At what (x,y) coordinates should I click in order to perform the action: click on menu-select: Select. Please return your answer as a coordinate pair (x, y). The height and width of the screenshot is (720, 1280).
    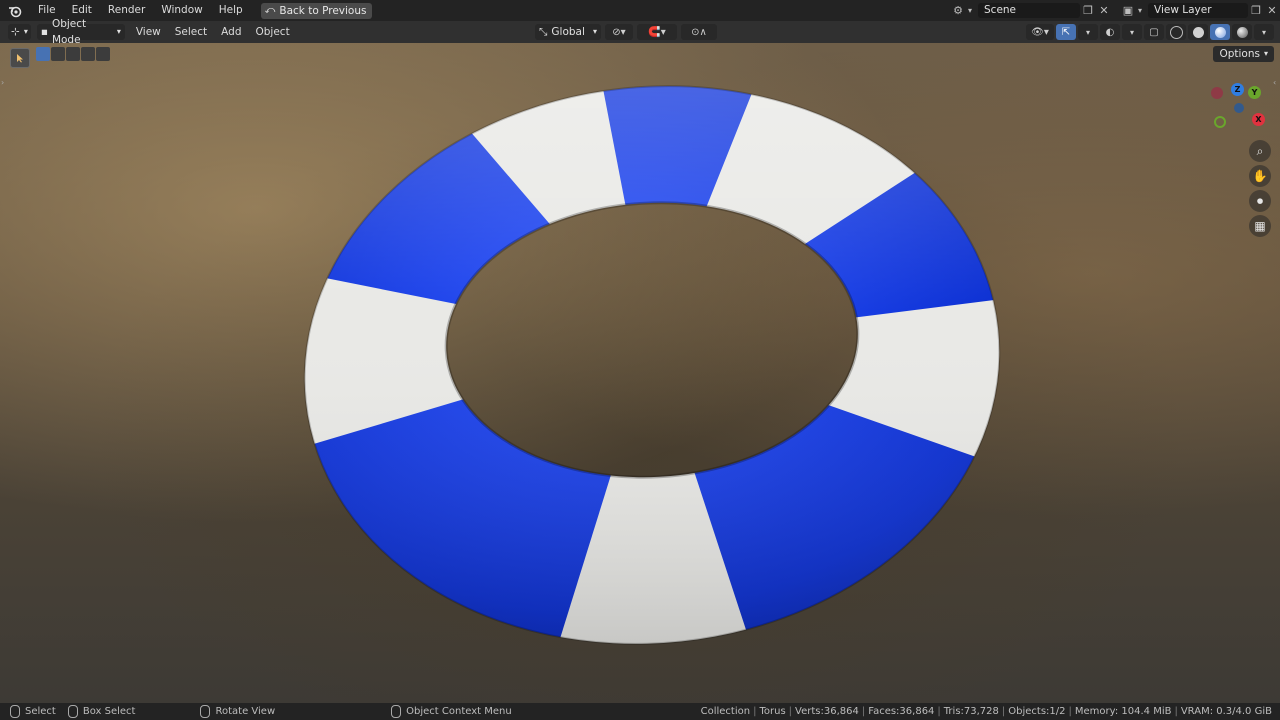
    Looking at the image, I should click on (191, 32).